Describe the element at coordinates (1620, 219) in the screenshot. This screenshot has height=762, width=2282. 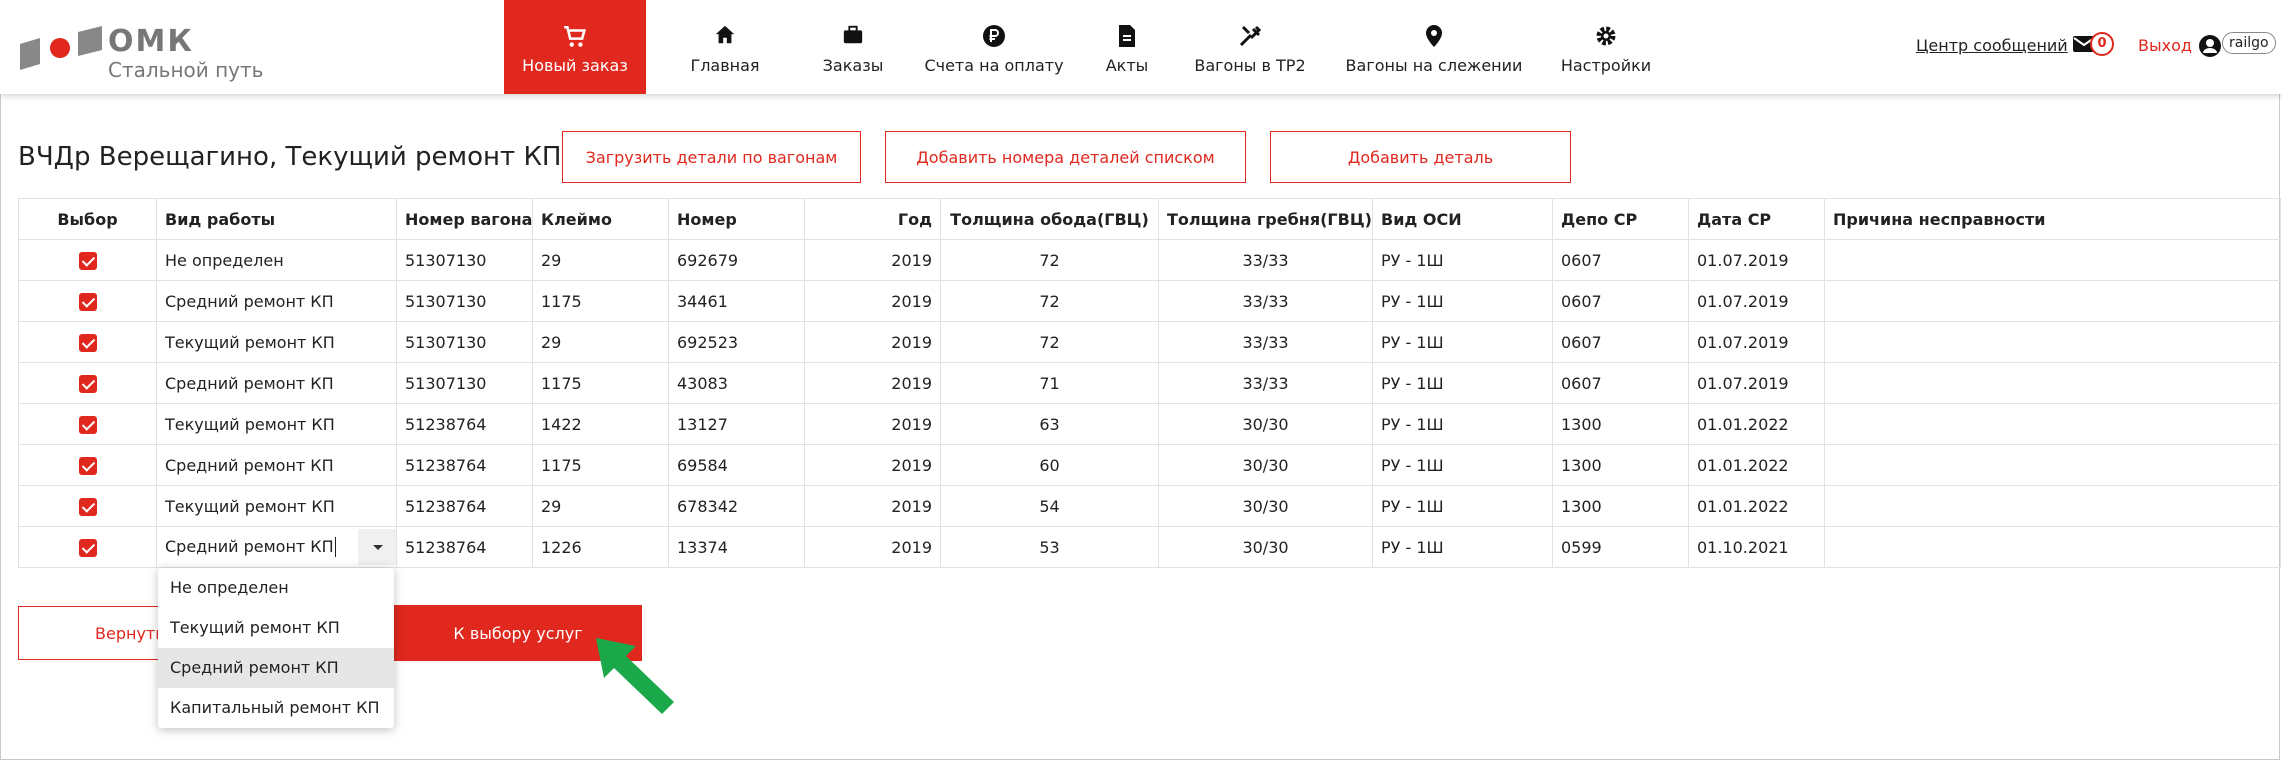
I see `column-header: Депо СР` at that location.